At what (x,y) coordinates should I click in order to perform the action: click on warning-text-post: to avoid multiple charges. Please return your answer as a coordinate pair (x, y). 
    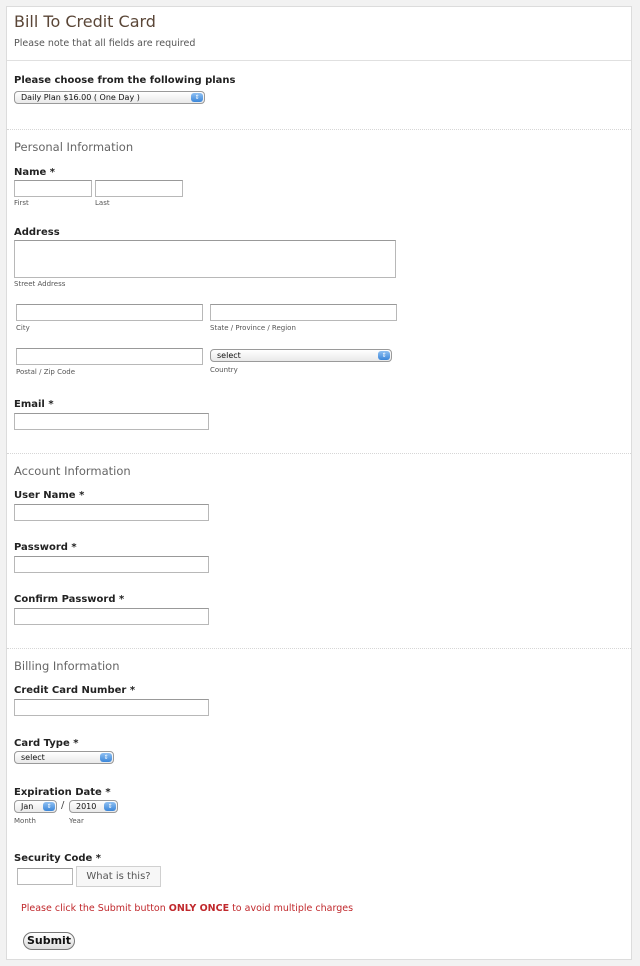
    Looking at the image, I should click on (291, 908).